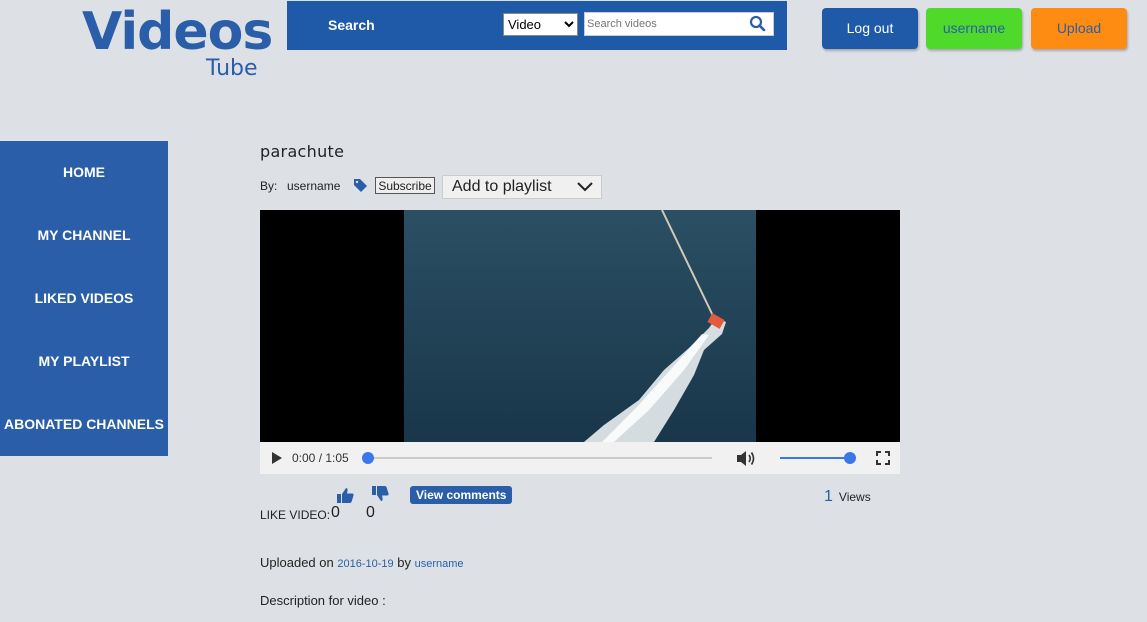 This screenshot has width=1147, height=622. Describe the element at coordinates (84, 424) in the screenshot. I see `sidebar-item-abonated-channels: ABONATED CHANNELS` at that location.